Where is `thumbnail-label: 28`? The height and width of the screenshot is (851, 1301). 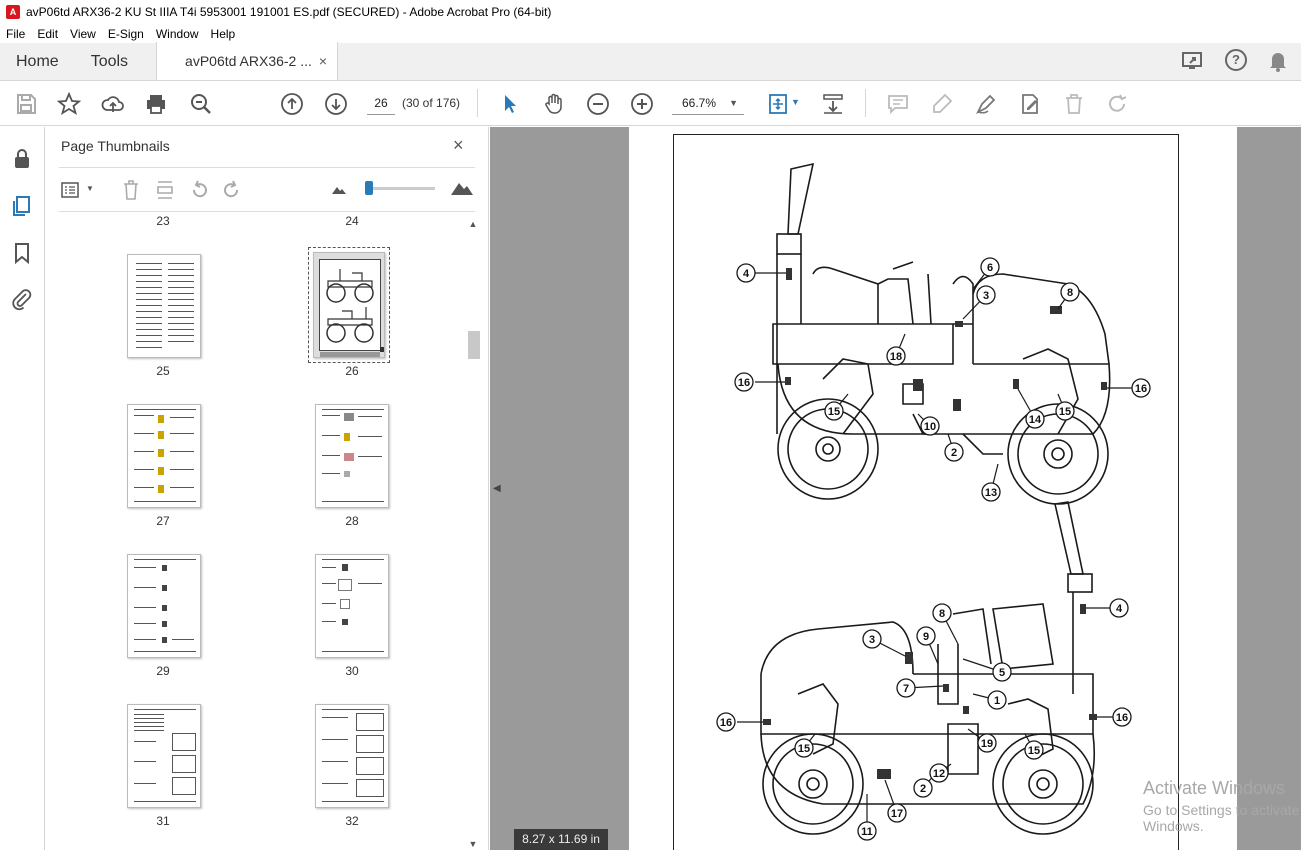
thumbnail-label: 28 is located at coordinates (352, 521).